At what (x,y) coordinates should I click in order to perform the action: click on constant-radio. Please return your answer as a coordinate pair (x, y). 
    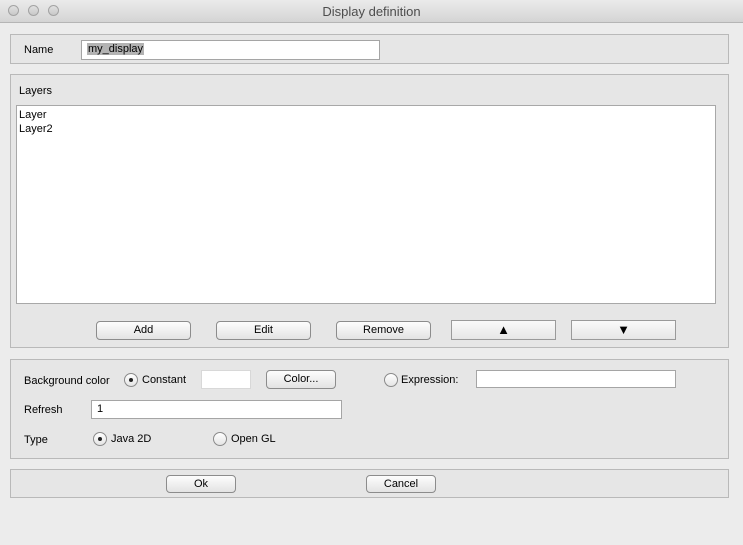
    Looking at the image, I should click on (131, 380).